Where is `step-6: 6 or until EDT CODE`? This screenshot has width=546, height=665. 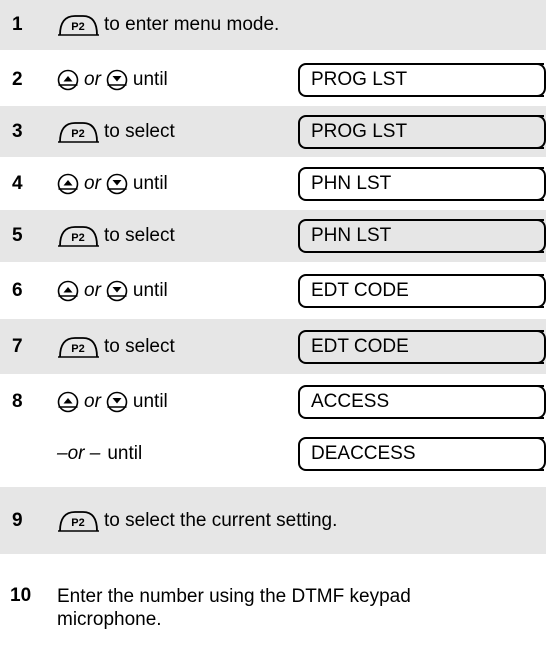
step-6: 6 or until EDT CODE is located at coordinates (273, 290).